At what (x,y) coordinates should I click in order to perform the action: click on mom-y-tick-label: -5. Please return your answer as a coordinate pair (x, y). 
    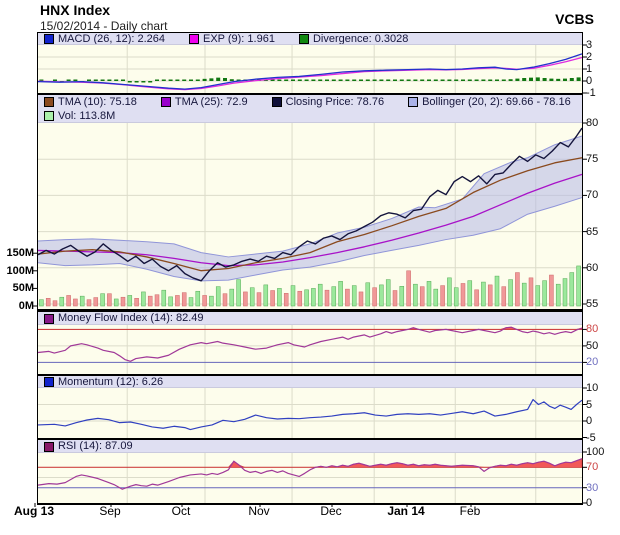
    Looking at the image, I should click on (591, 437).